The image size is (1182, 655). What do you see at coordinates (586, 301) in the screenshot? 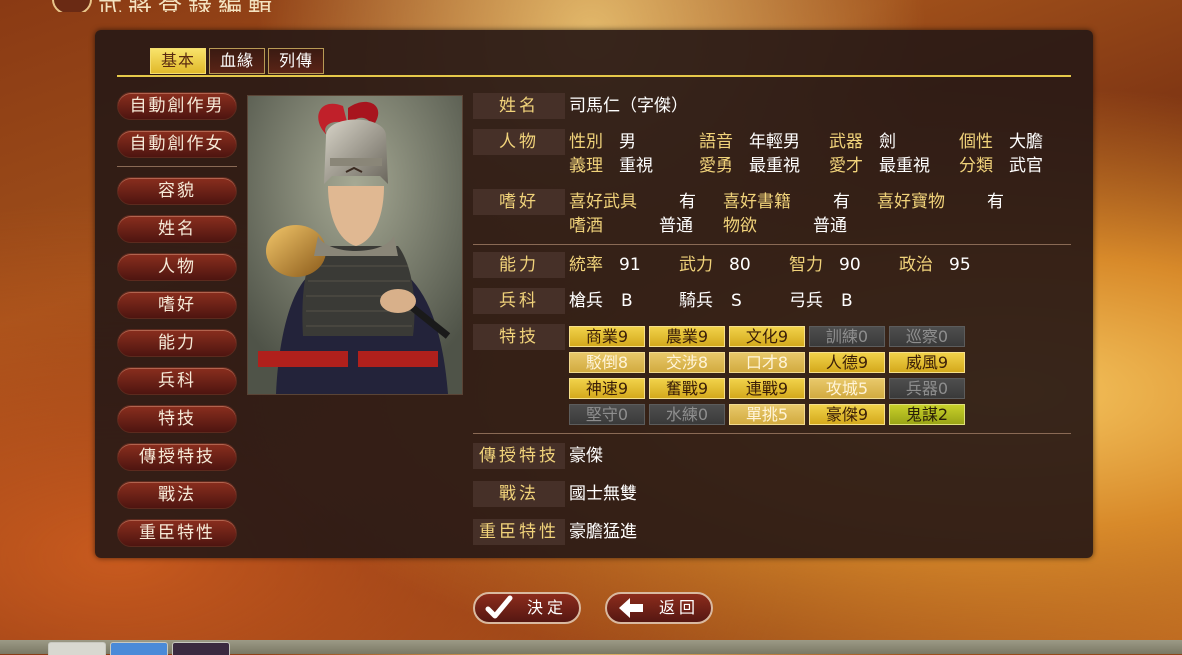
I see `troop-key-spear: 槍兵` at bounding box center [586, 301].